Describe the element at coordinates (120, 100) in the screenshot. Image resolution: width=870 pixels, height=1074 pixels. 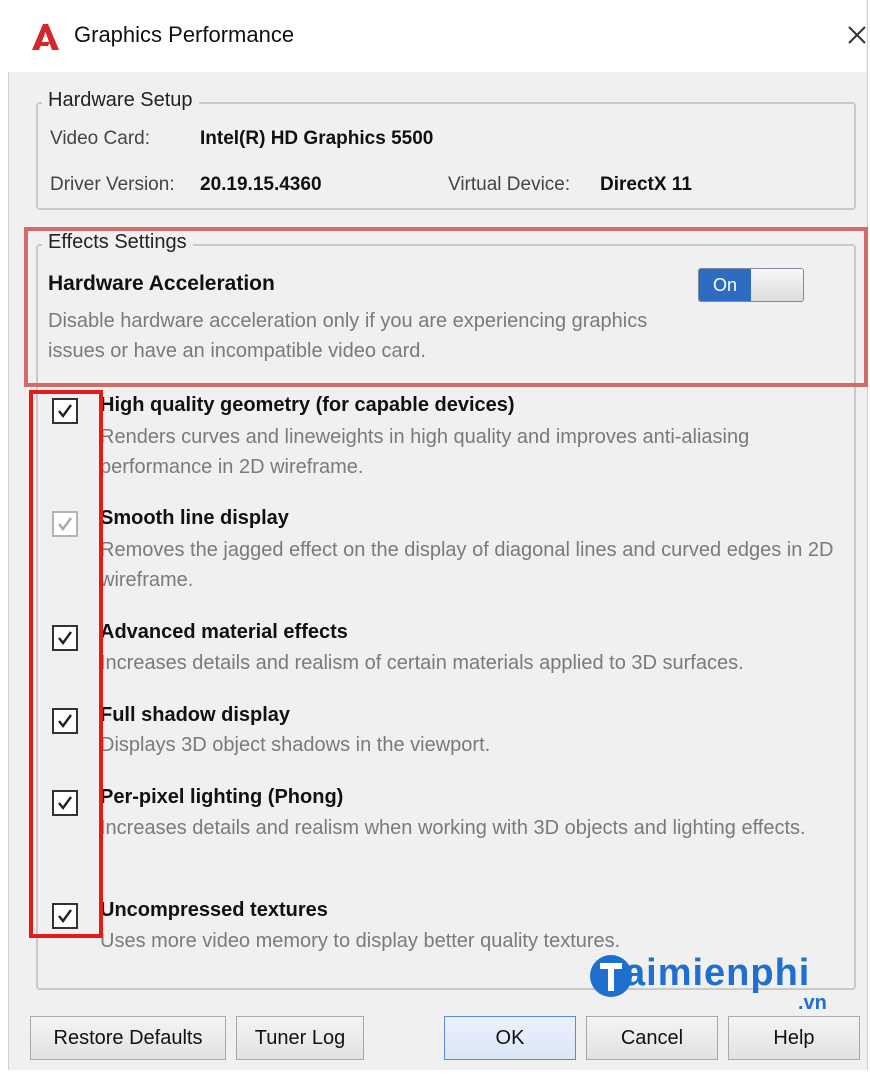
I see `hardware-setup-title: Hardware Setup` at that location.